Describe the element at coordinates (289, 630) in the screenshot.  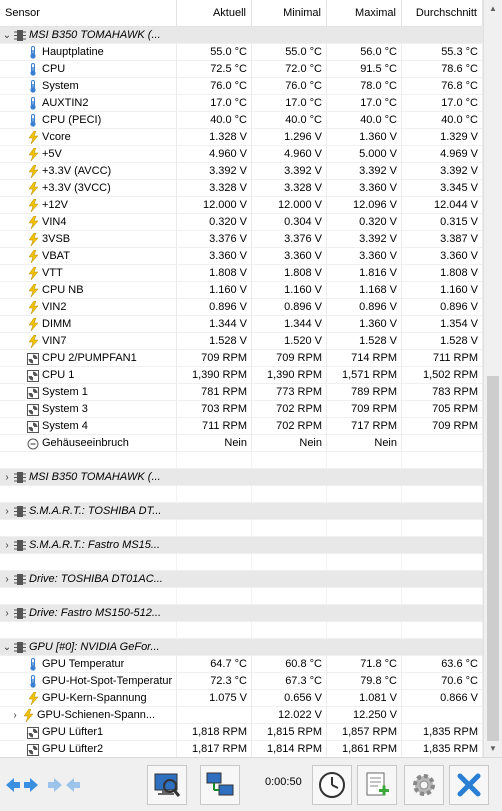
I see `value-min` at that location.